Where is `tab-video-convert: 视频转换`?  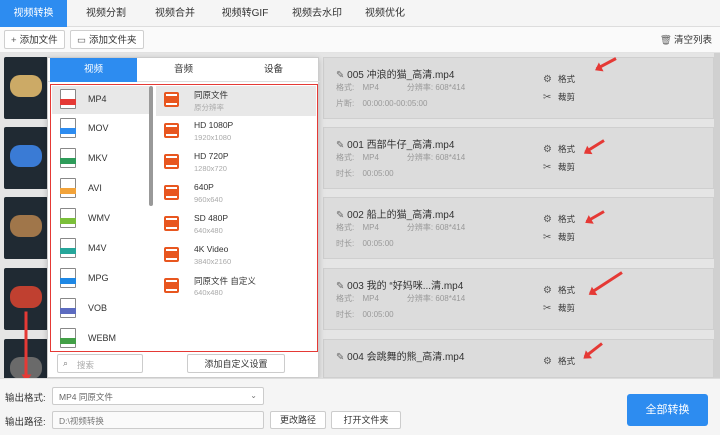 tab-video-convert: 视频转换 is located at coordinates (33, 13).